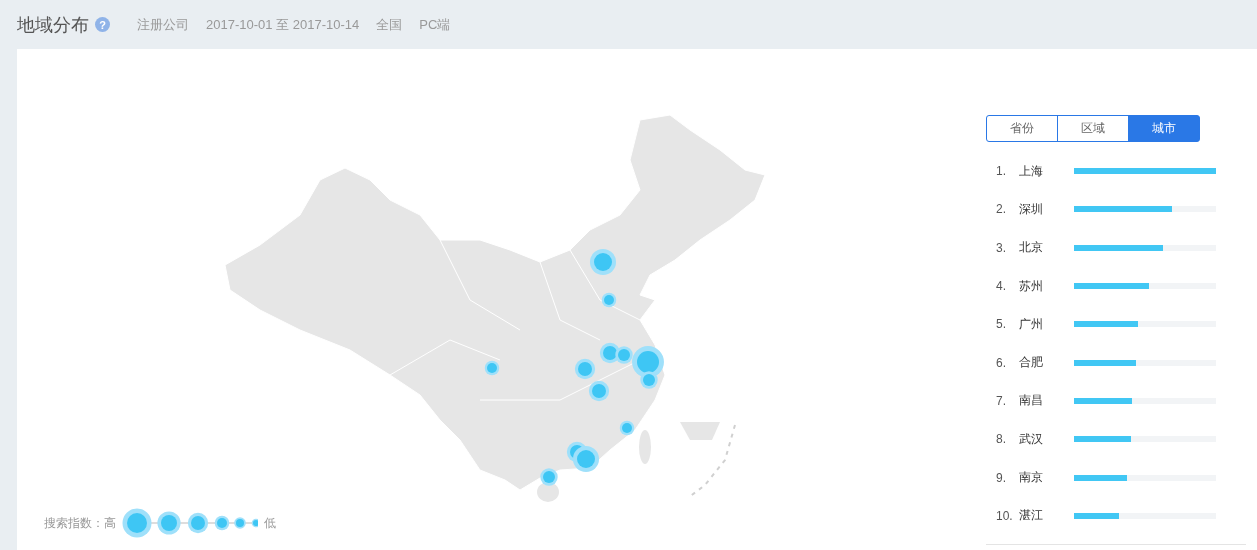  Describe the element at coordinates (1001, 209) in the screenshot. I see `rank-number: 2.` at that location.